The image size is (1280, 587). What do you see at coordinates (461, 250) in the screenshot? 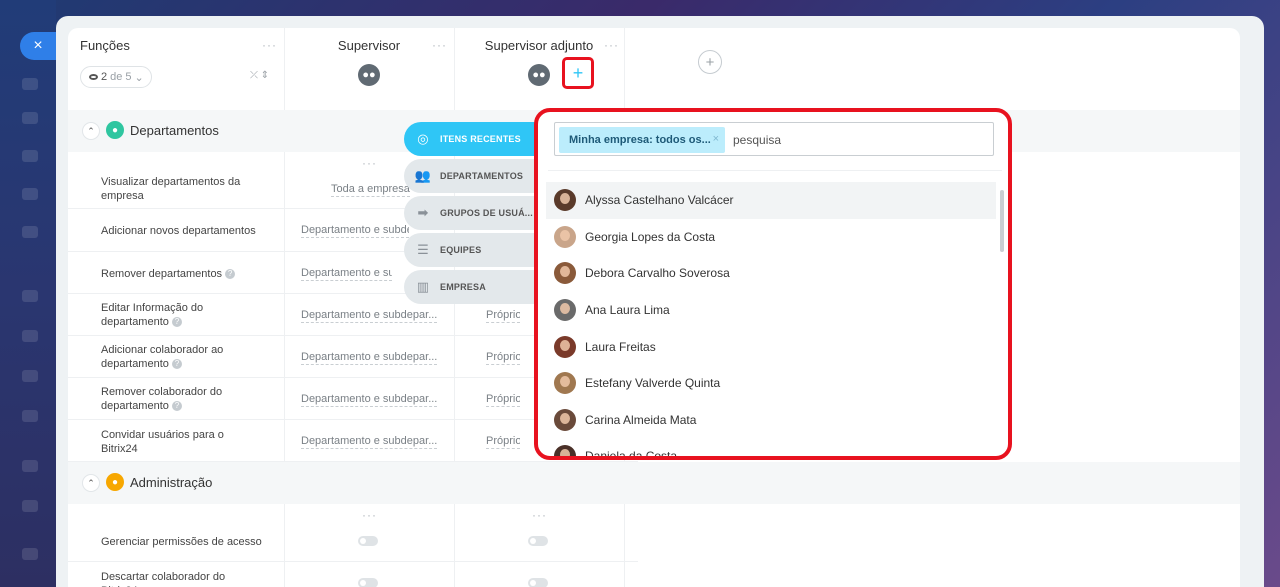
I see `tab-label: EQUIPES` at bounding box center [461, 250].